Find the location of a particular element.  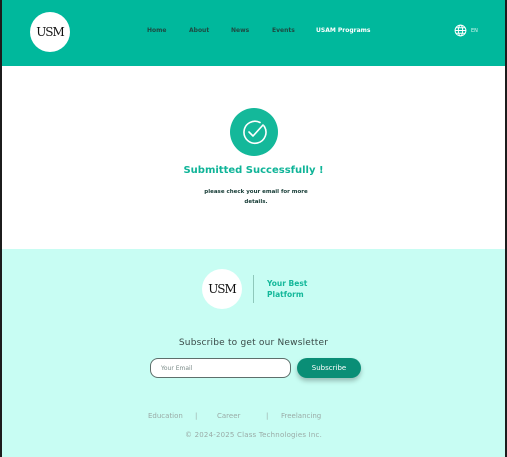

footer-links: Education | Career | Freelancing is located at coordinates (253, 417).